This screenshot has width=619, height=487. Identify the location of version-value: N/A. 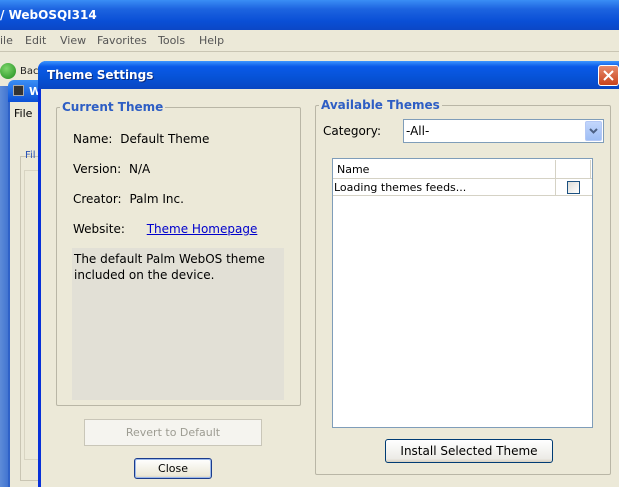
(140, 169).